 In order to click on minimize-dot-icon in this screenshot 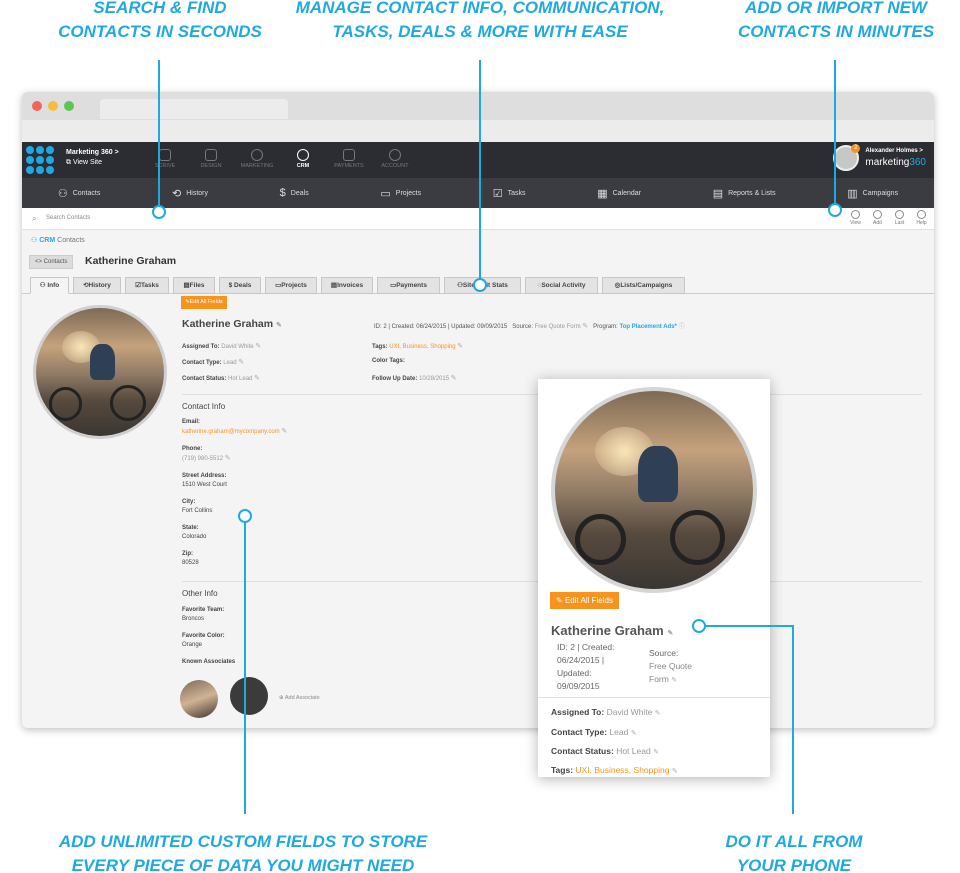, I will do `click(53, 106)`.